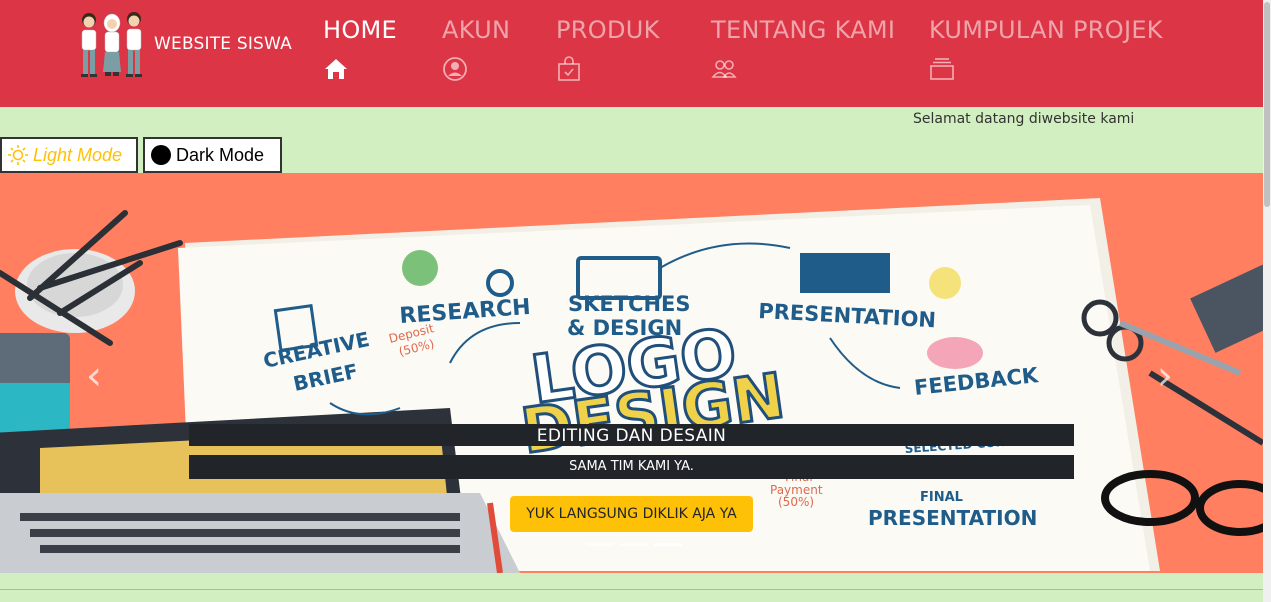  What do you see at coordinates (629, 304) in the screenshot?
I see `svg-text: SKETCHES` at bounding box center [629, 304].